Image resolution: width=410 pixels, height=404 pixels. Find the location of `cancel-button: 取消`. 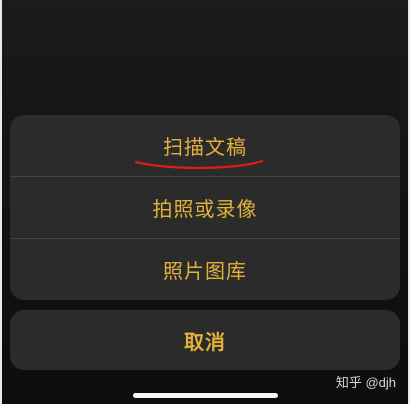

cancel-button: 取消 is located at coordinates (205, 340).